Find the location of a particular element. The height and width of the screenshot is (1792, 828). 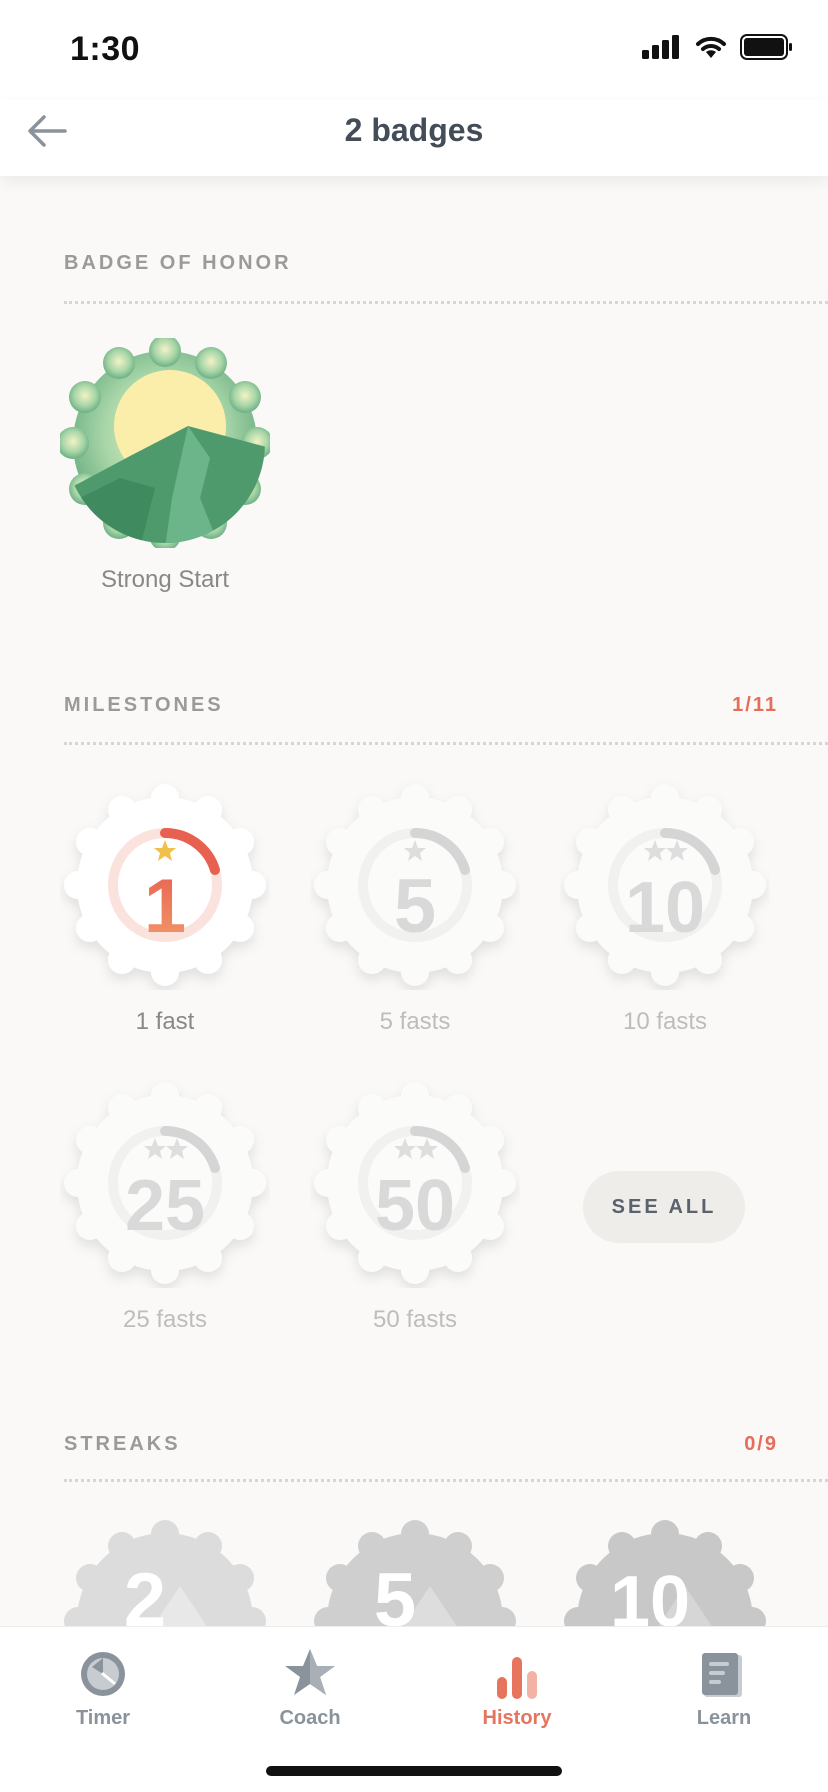

streak-number: 2 is located at coordinates (145, 1592).